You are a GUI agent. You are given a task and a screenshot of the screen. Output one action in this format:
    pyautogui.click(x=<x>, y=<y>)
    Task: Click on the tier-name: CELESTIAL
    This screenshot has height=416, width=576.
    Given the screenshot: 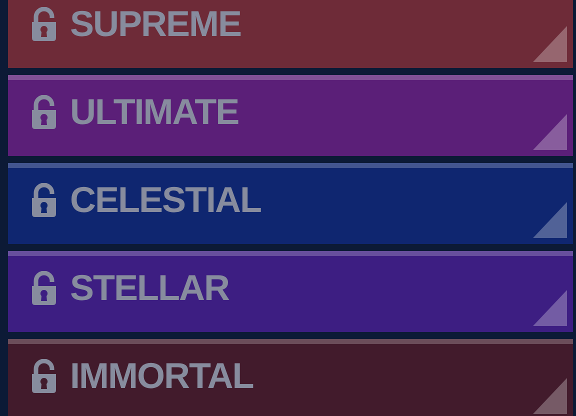 What is the action you would take?
    pyautogui.click(x=166, y=200)
    